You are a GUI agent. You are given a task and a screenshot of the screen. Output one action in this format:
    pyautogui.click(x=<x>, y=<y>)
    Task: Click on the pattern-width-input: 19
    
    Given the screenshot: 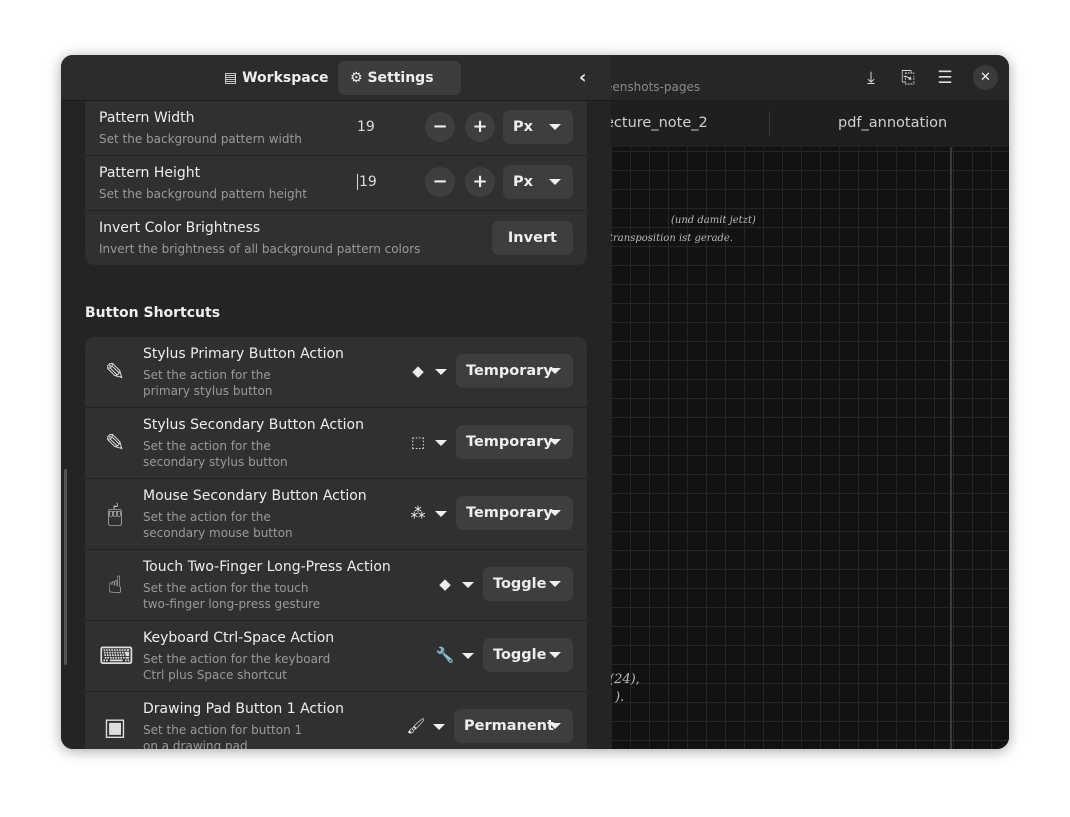 What is the action you would take?
    pyautogui.click(x=366, y=127)
    